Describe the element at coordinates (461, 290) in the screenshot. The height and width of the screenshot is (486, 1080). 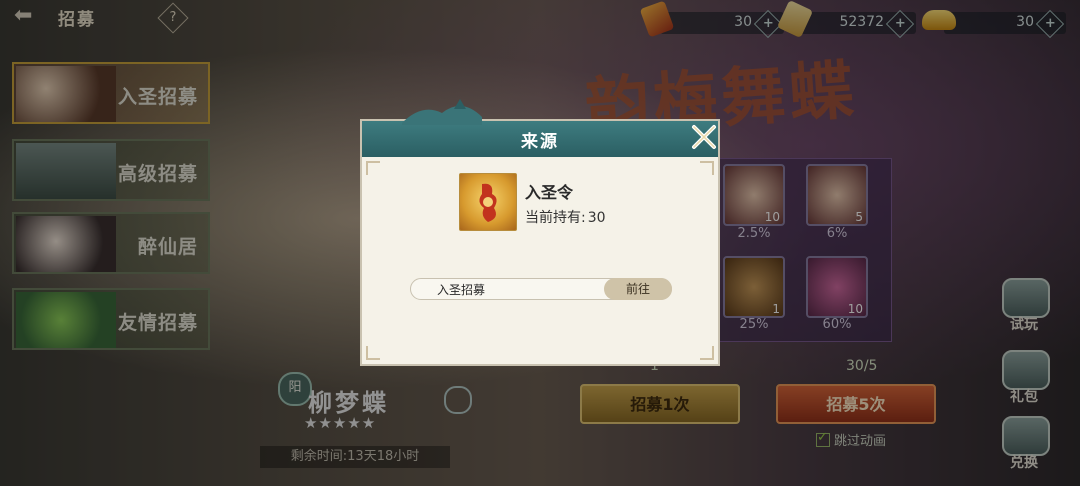
I see `source-label: 入圣招募` at that location.